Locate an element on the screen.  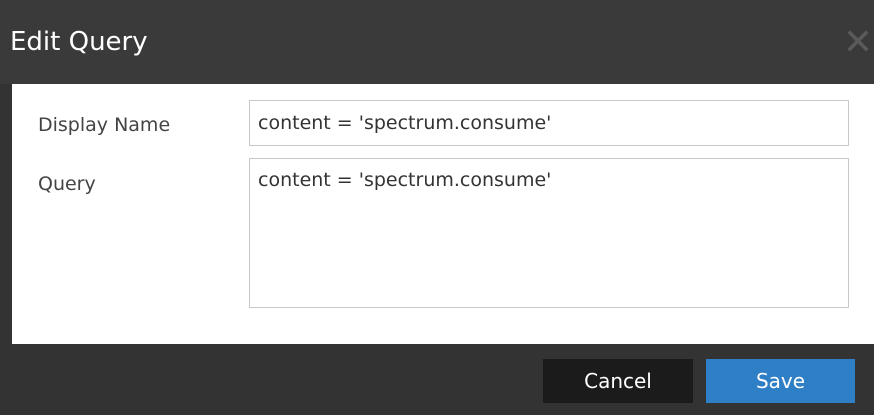
query-label: Query is located at coordinates (67, 184).